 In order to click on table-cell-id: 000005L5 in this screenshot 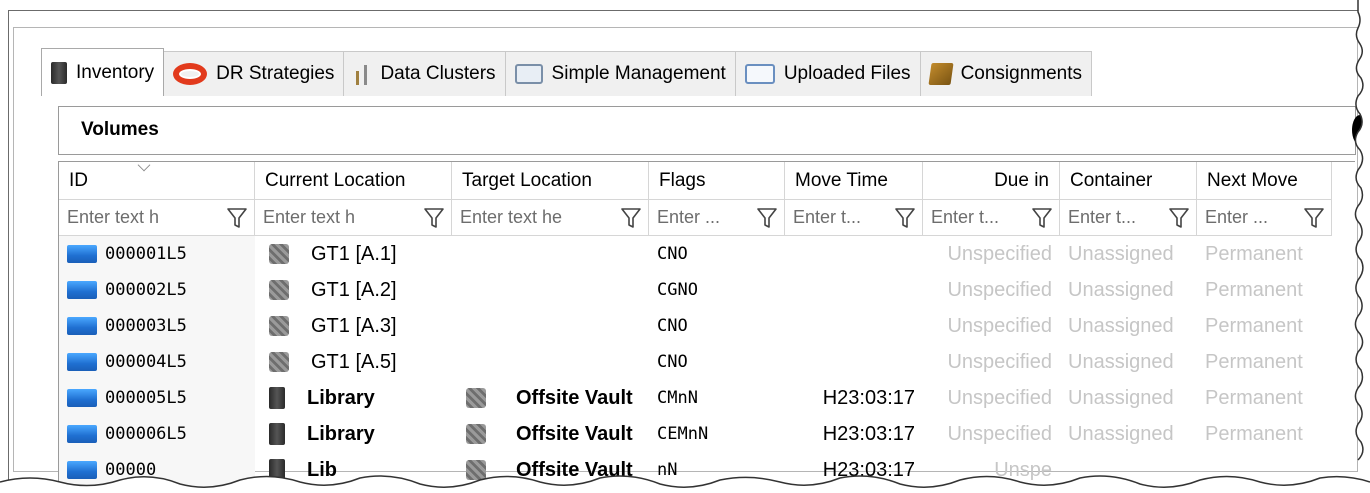, I will do `click(157, 398)`.